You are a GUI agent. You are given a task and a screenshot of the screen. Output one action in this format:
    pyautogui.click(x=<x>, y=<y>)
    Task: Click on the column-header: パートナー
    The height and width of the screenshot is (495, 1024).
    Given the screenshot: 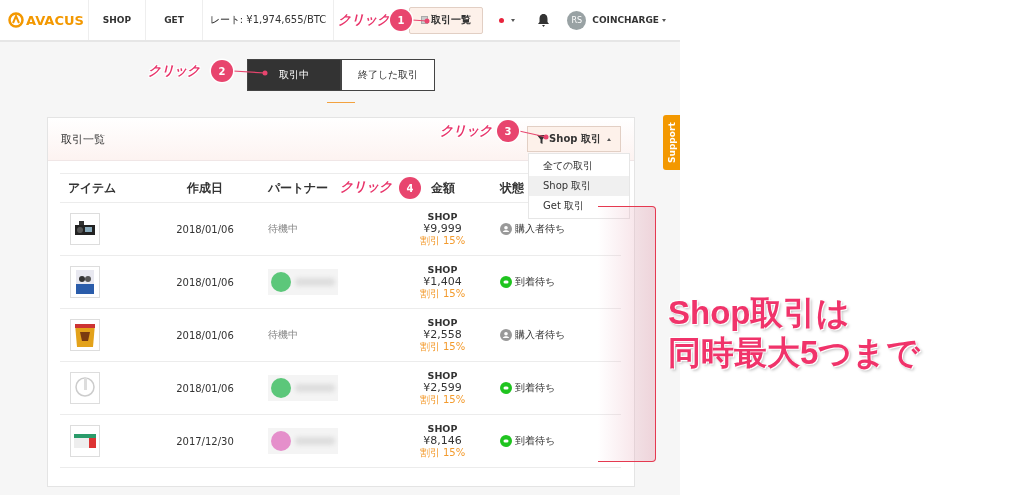 What is the action you would take?
    pyautogui.click(x=297, y=188)
    